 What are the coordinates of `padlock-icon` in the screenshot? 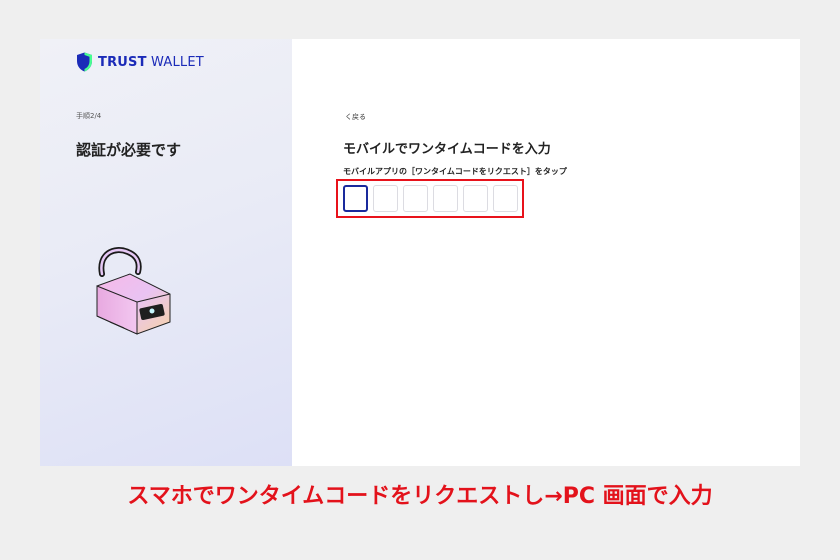 It's located at (133, 291).